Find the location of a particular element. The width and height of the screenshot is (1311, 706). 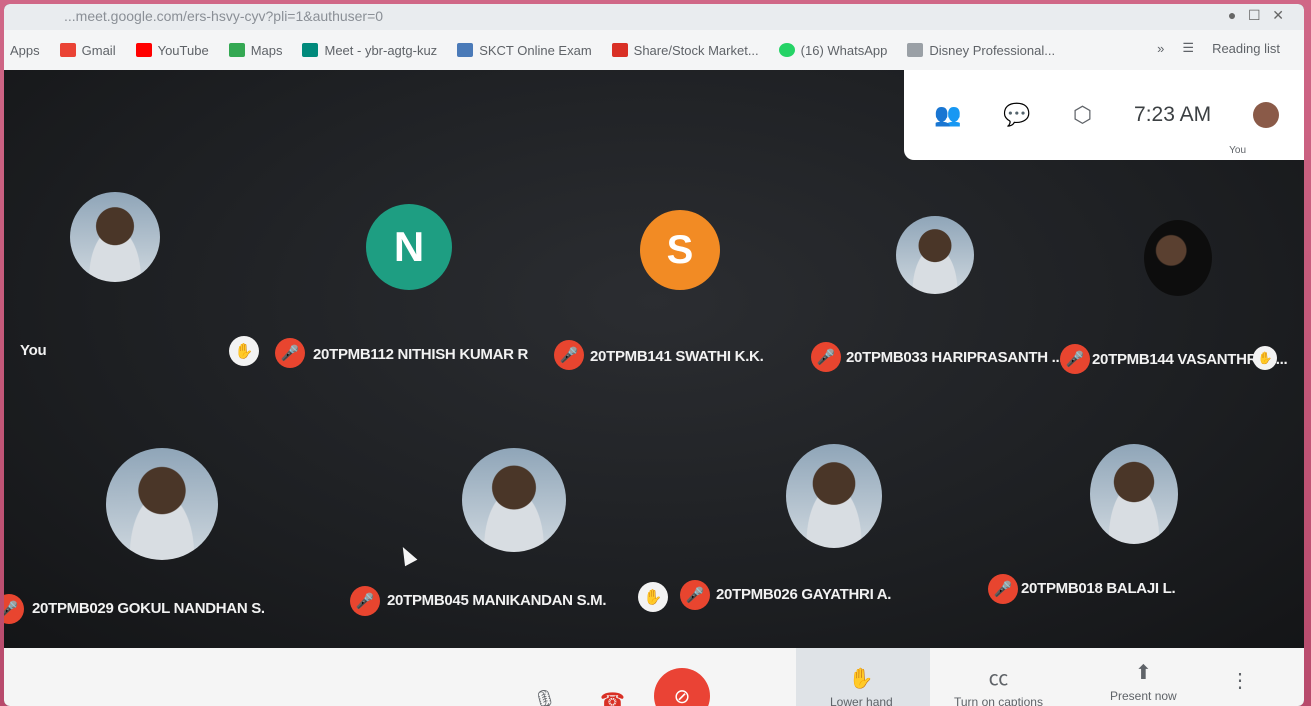

window-controls: ● ☐ ✕ is located at coordinates (1256, 15).